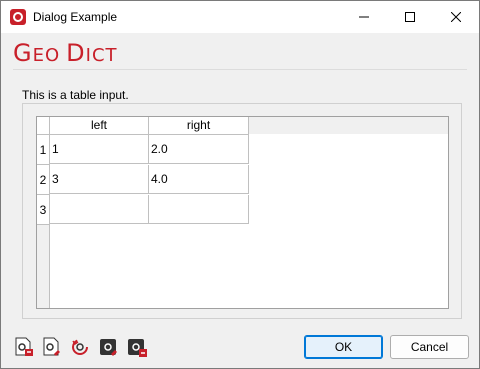  What do you see at coordinates (80, 347) in the screenshot?
I see `reset-icon` at bounding box center [80, 347].